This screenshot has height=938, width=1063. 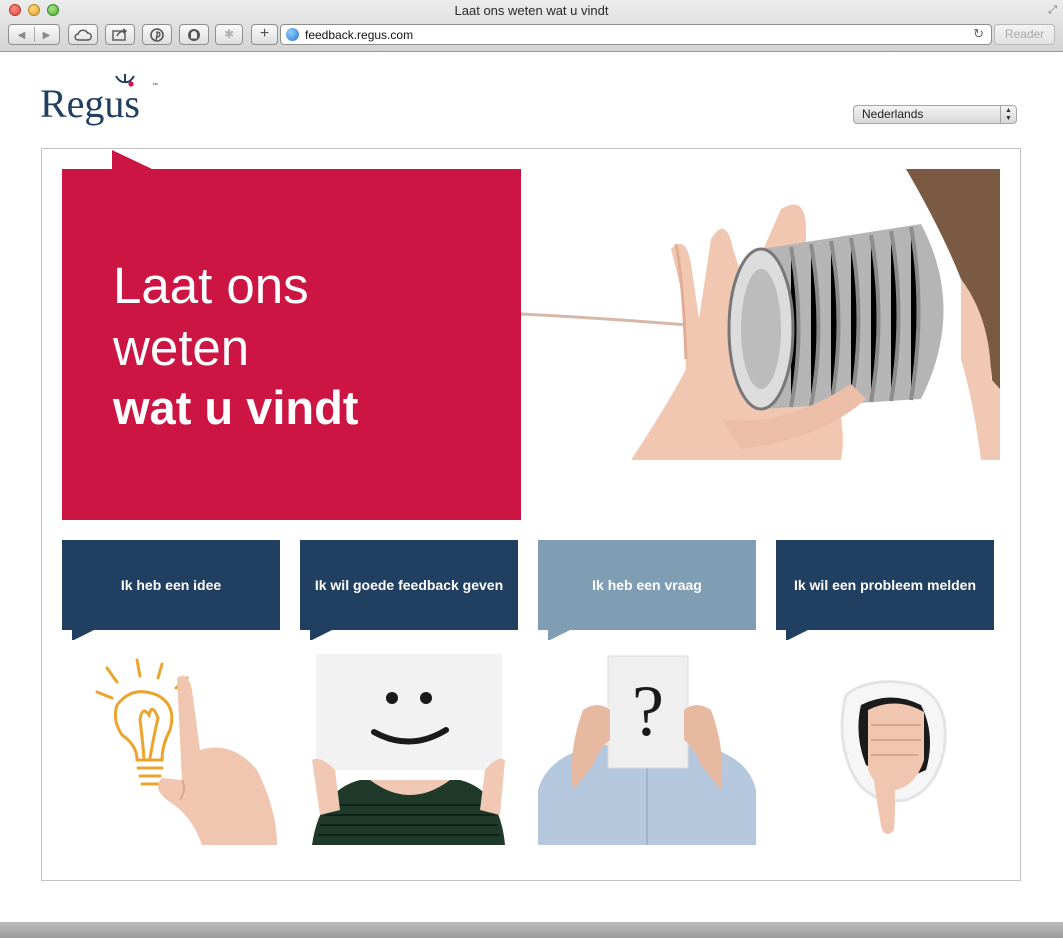 What do you see at coordinates (132, 159) in the screenshot?
I see `hero-speech-tab` at bounding box center [132, 159].